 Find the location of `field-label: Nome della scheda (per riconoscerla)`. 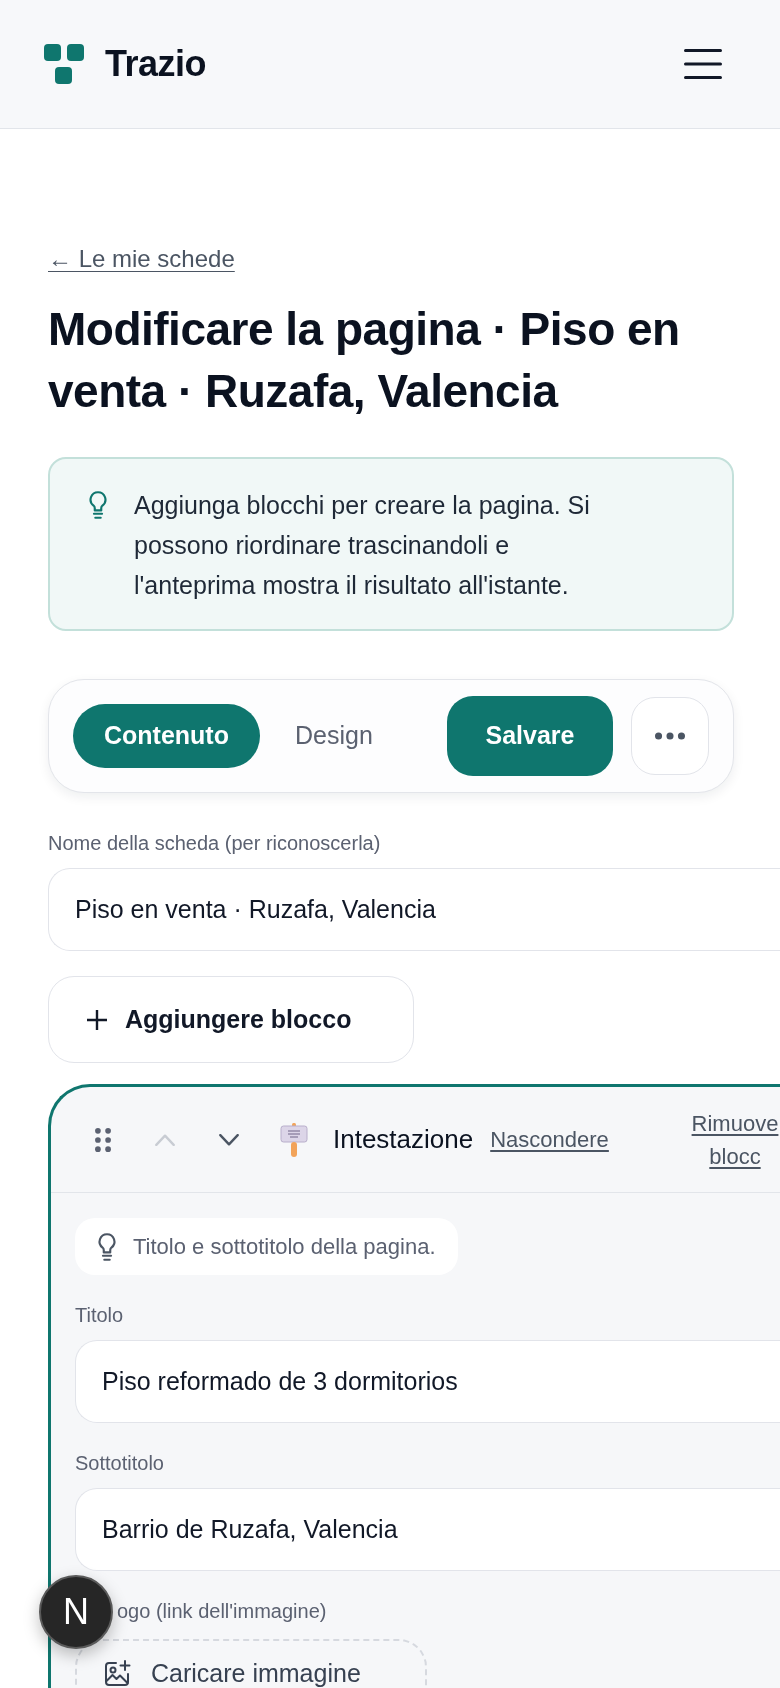

field-label: Nome della scheda (per riconoscerla) is located at coordinates (214, 843).